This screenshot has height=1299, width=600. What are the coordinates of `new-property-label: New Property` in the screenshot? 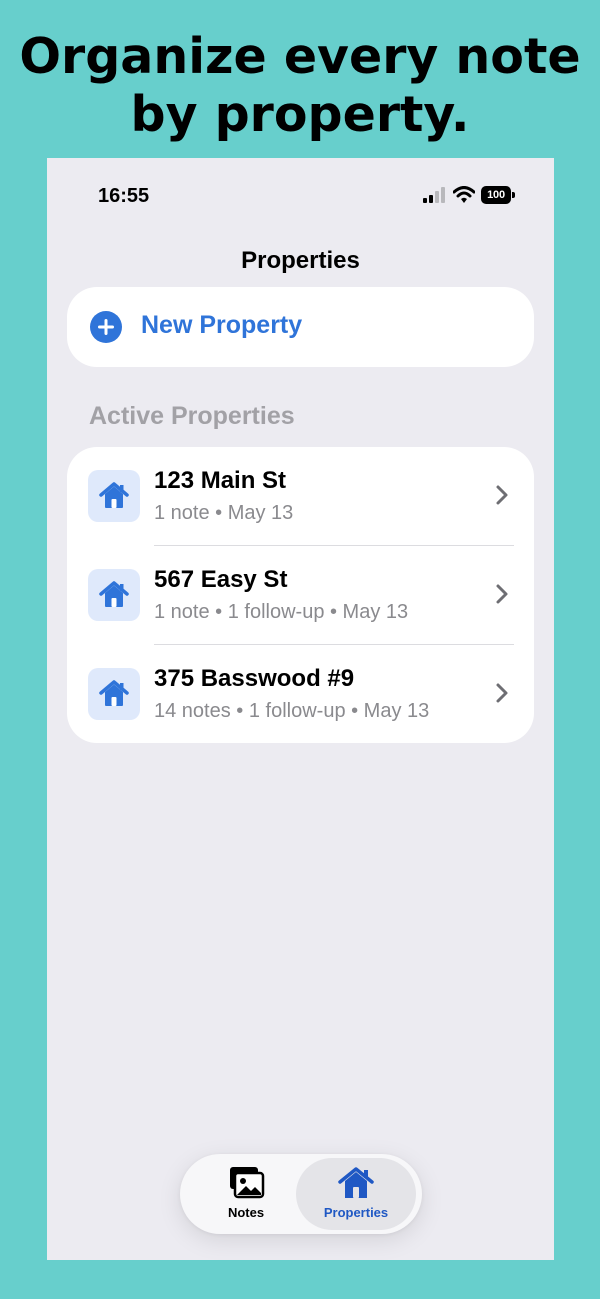 It's located at (222, 325).